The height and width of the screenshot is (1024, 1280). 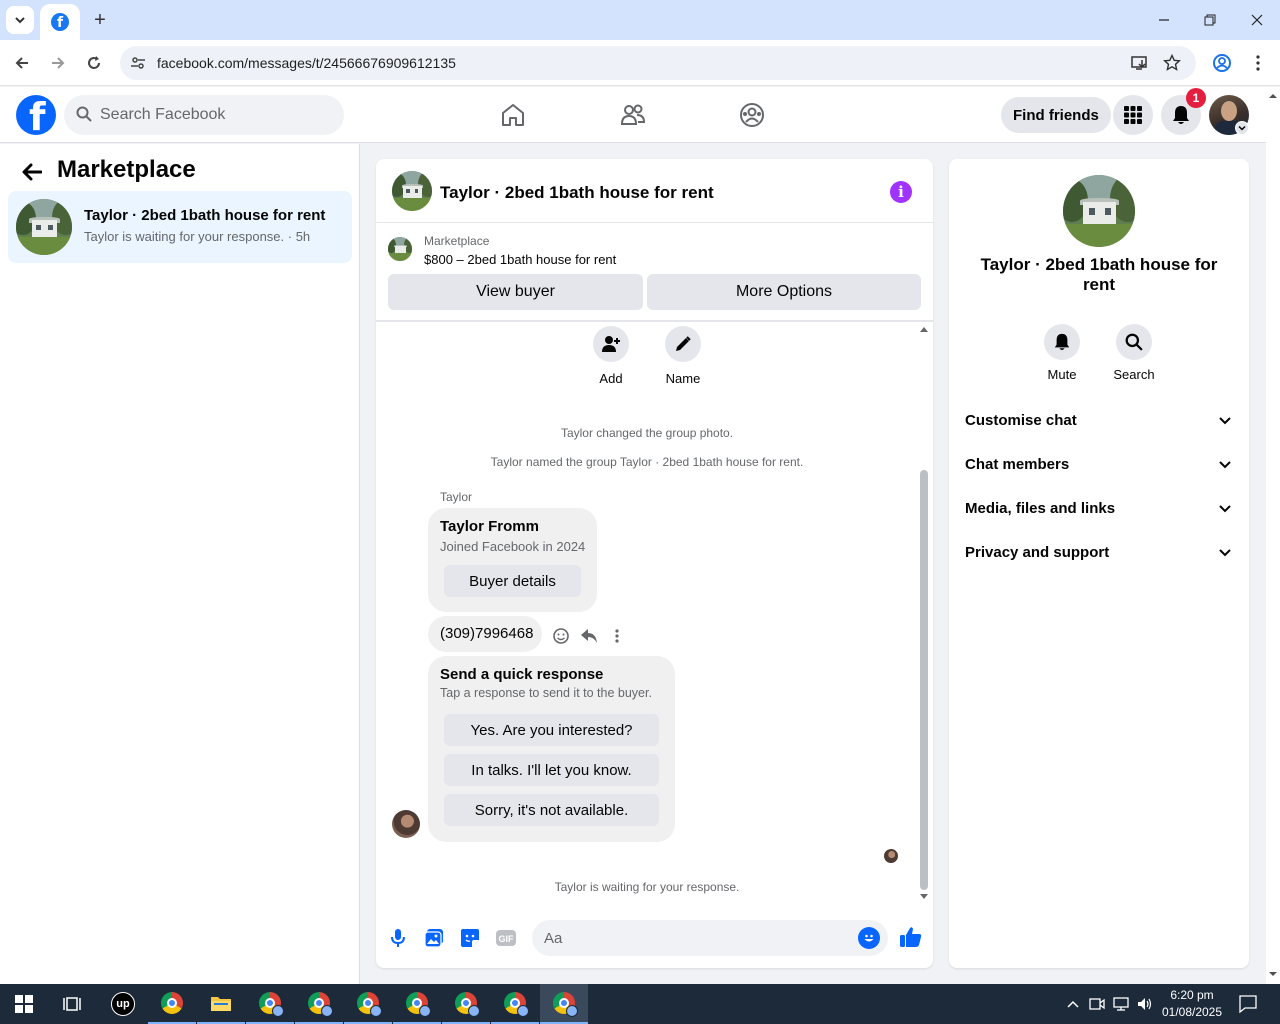 I want to click on file-explorer-button, so click(x=221, y=1004).